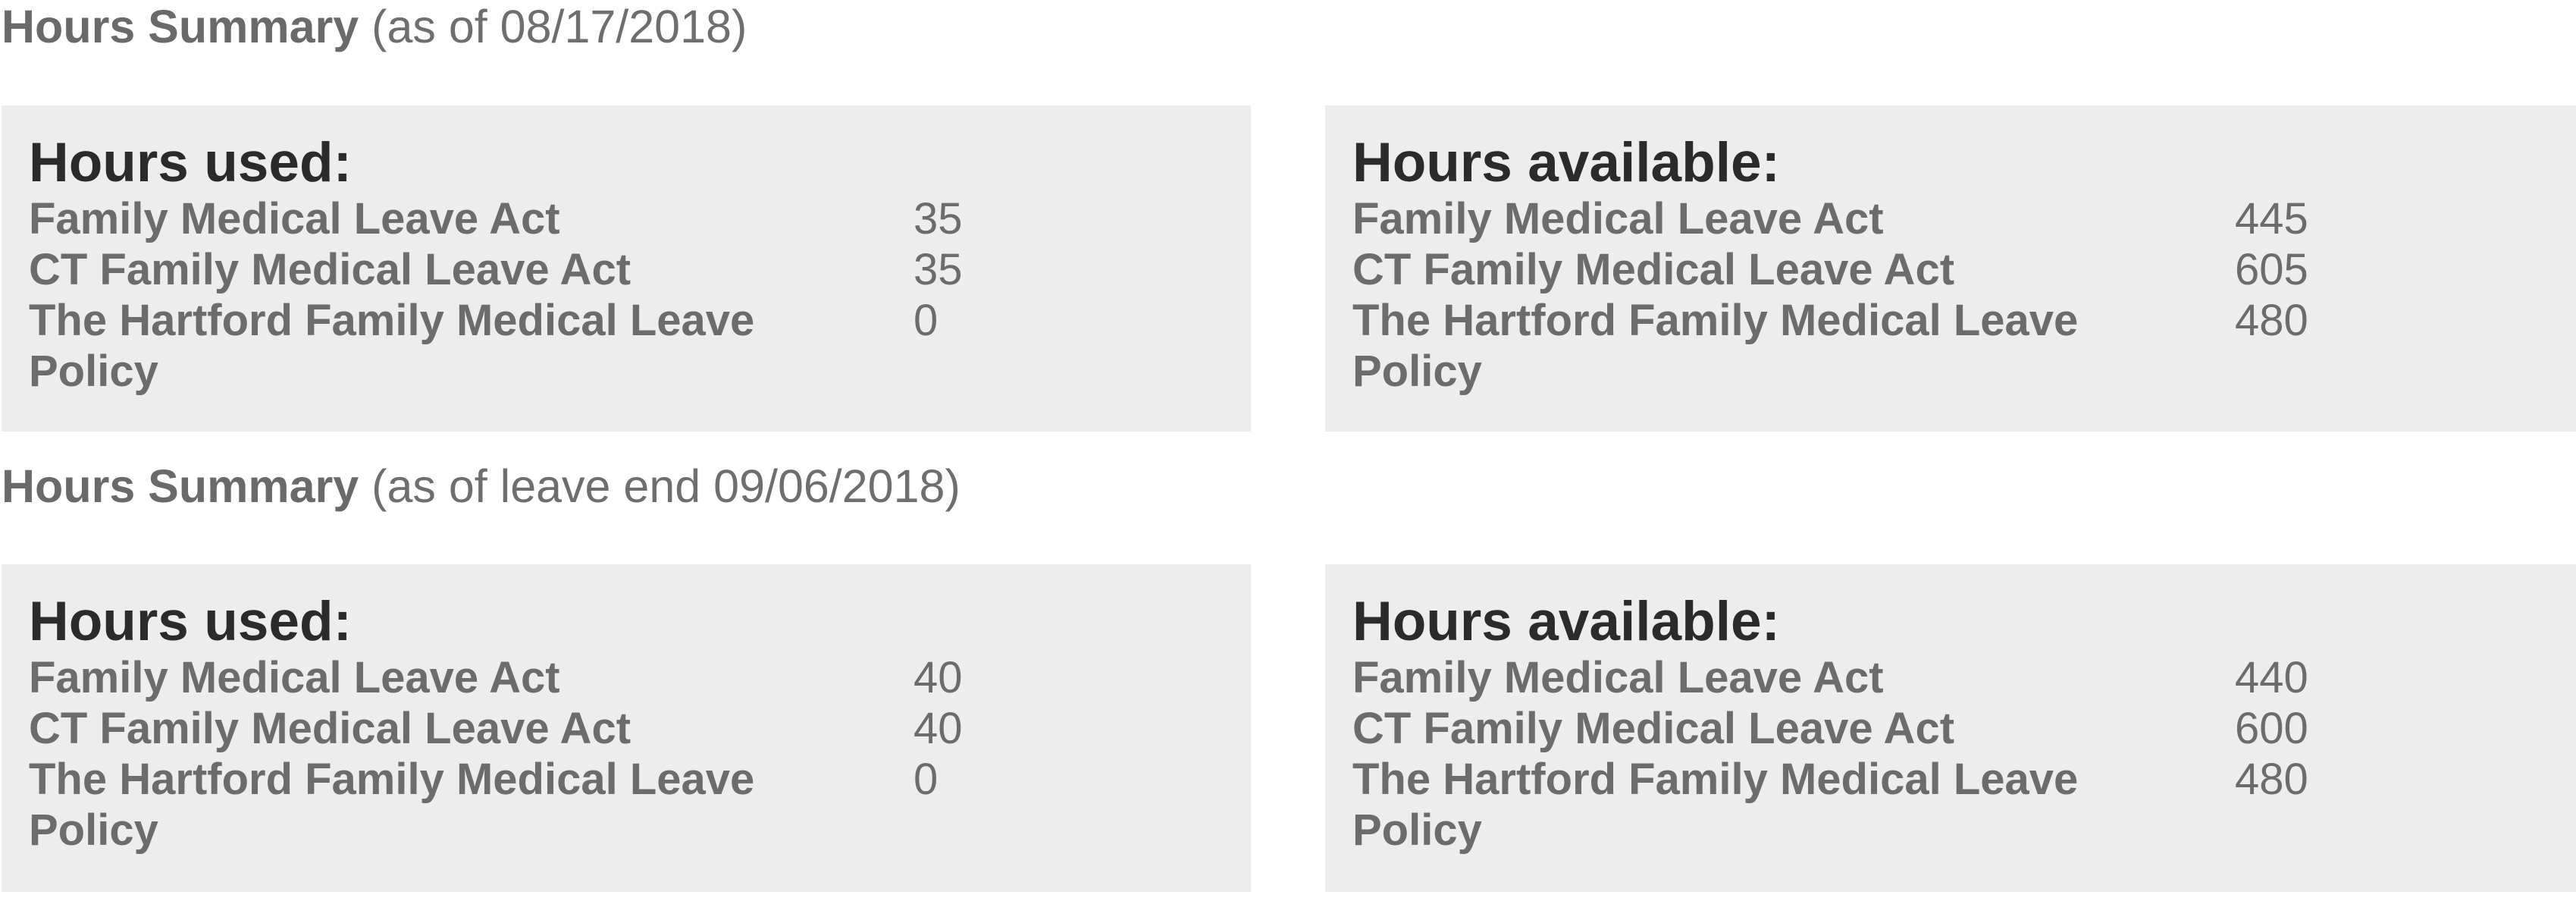 Image resolution: width=2576 pixels, height=898 pixels. Describe the element at coordinates (660, 486) in the screenshot. I see `hours-summary-date: (as of leave end 09/06/2018)` at that location.